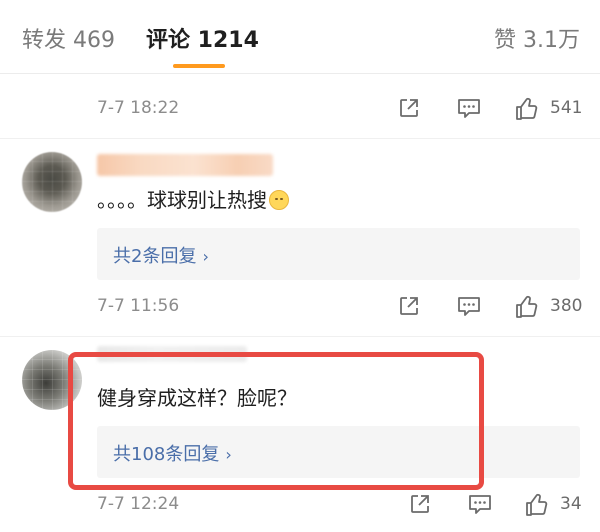 This screenshot has height=532, width=600. What do you see at coordinates (138, 504) in the screenshot?
I see `comment-time: 7-7 12:24` at bounding box center [138, 504].